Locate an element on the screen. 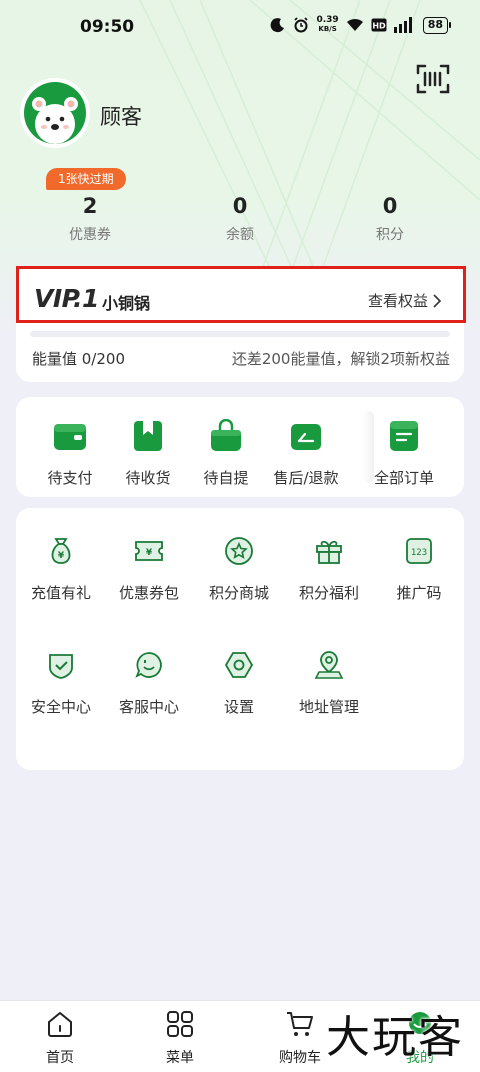 The height and width of the screenshot is (1072, 480). tool-settings: 设置 is located at coordinates (239, 683).